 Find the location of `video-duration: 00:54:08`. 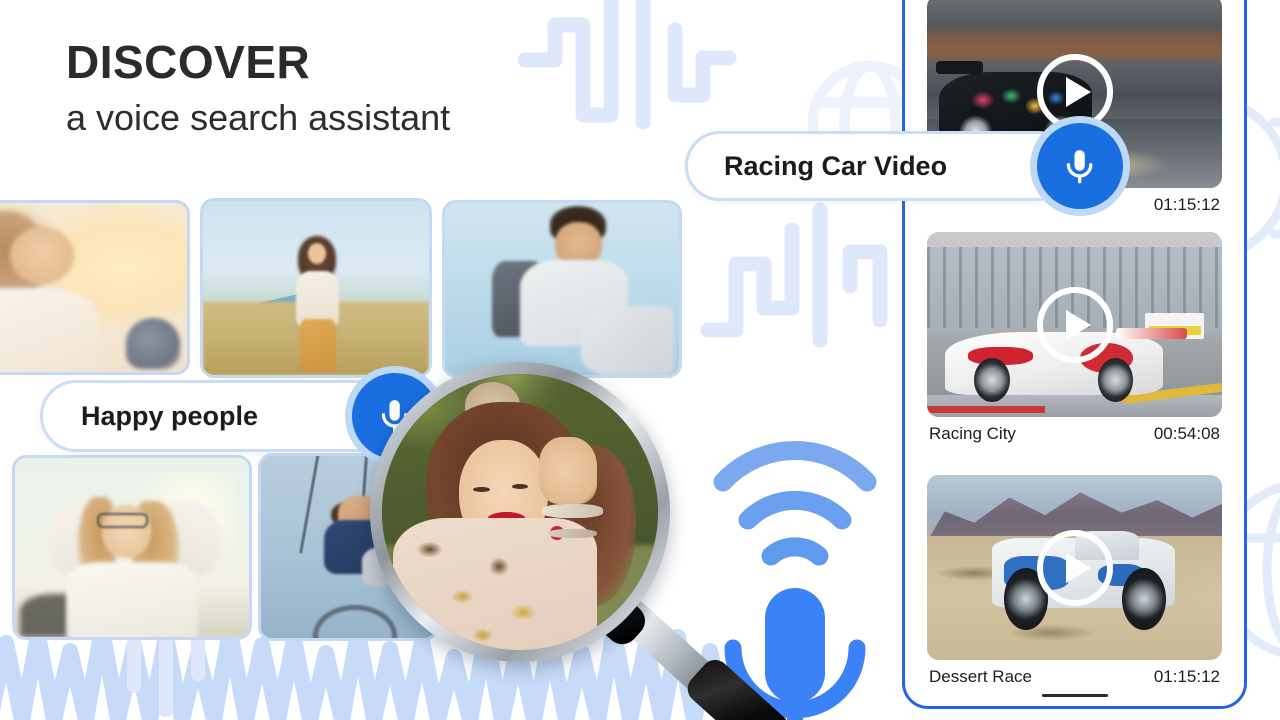

video-duration: 00:54:08 is located at coordinates (1186, 433).